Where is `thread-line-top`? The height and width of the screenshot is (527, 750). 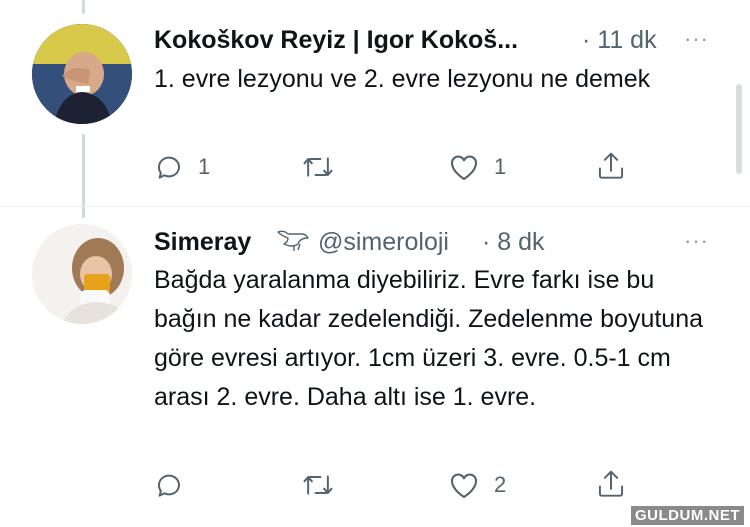
thread-line-top is located at coordinates (83, 7).